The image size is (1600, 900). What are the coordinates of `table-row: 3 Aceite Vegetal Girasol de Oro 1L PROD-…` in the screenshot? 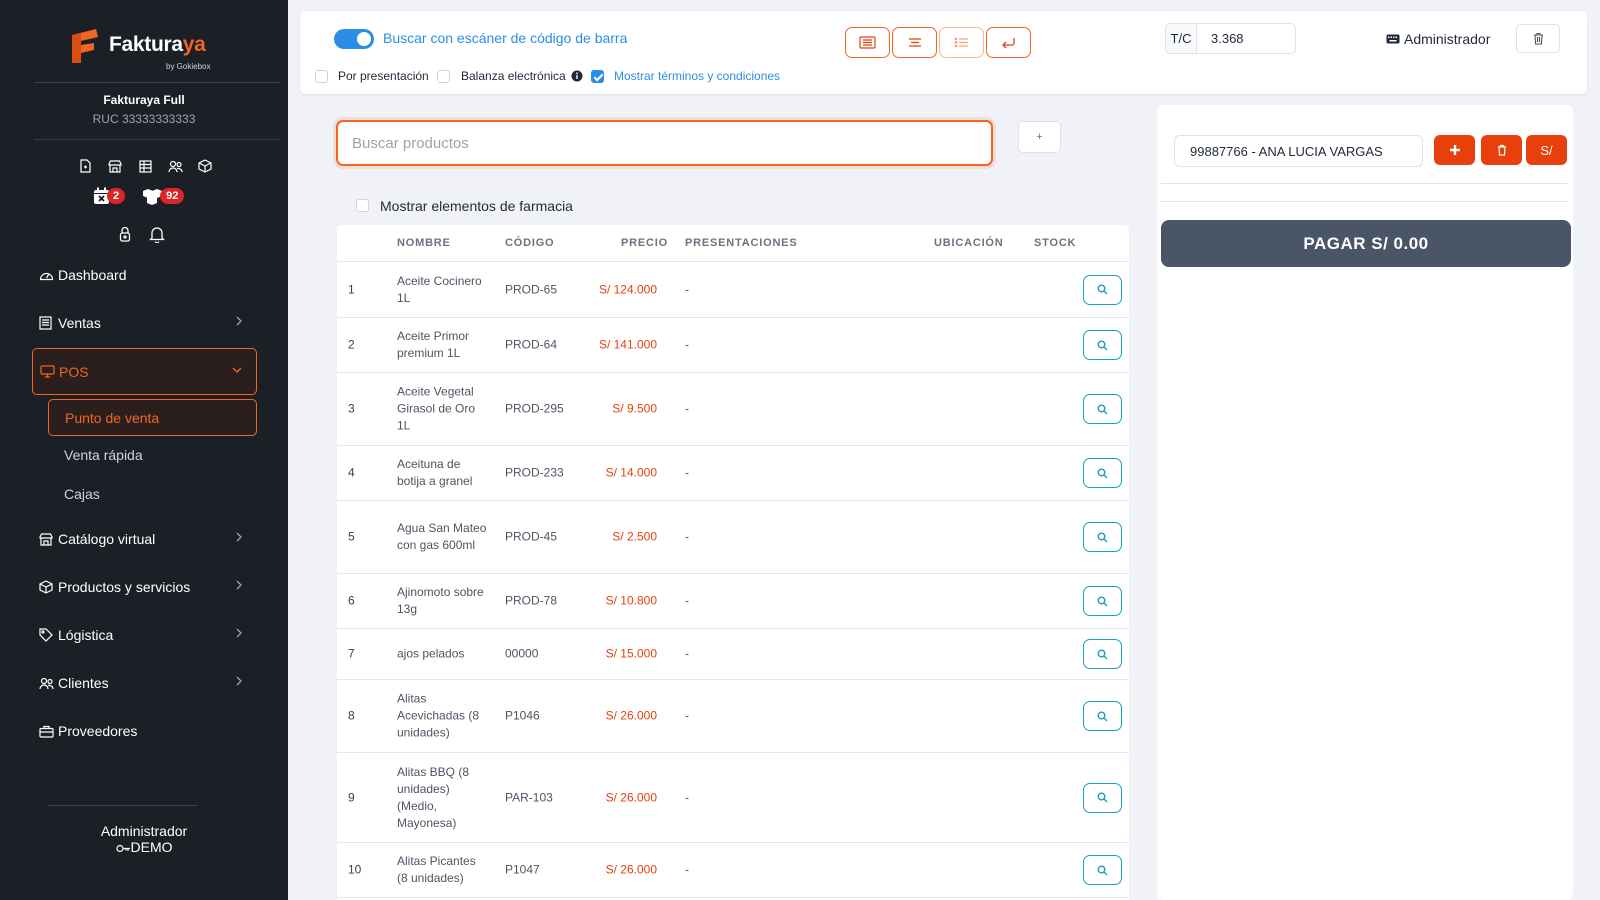 It's located at (733, 409).